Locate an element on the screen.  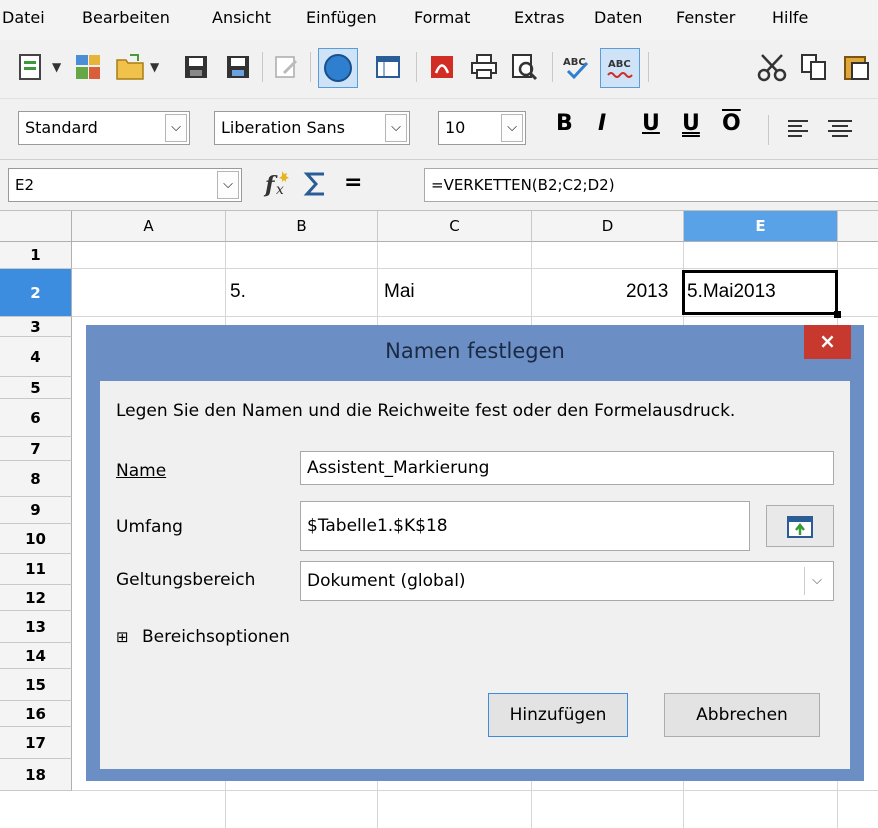
cut-icon is located at coordinates (772, 67).